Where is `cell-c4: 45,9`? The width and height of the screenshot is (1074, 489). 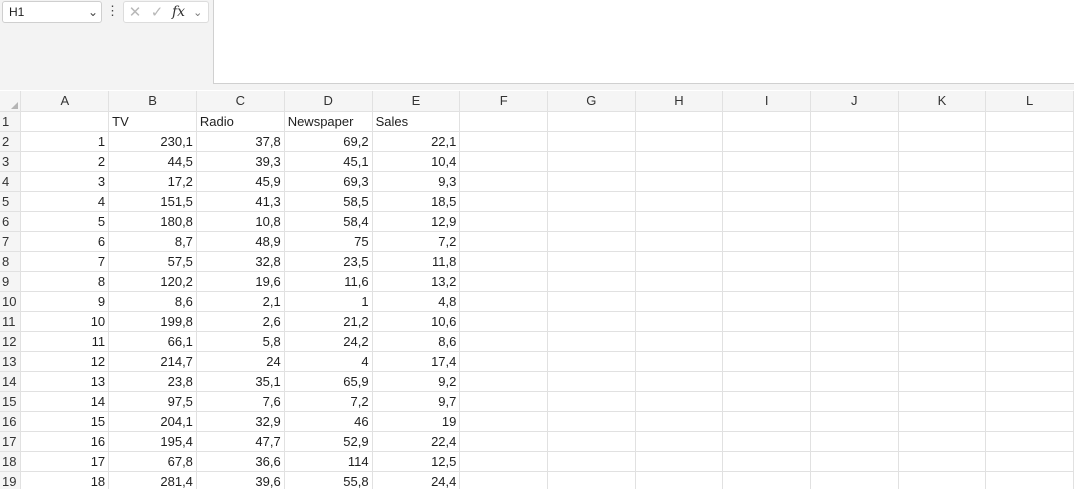 cell-c4: 45,9 is located at coordinates (240, 181).